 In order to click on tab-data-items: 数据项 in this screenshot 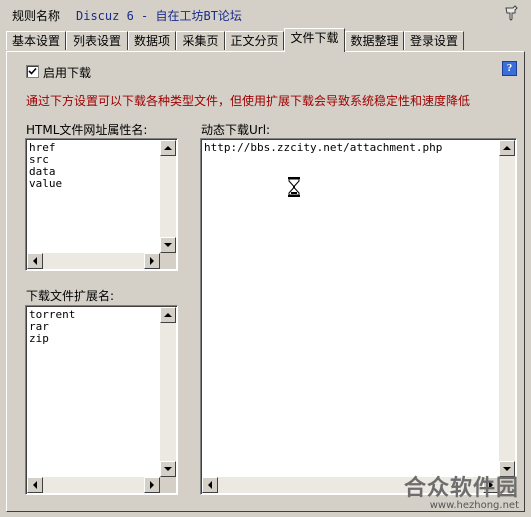, I will do `click(152, 40)`.